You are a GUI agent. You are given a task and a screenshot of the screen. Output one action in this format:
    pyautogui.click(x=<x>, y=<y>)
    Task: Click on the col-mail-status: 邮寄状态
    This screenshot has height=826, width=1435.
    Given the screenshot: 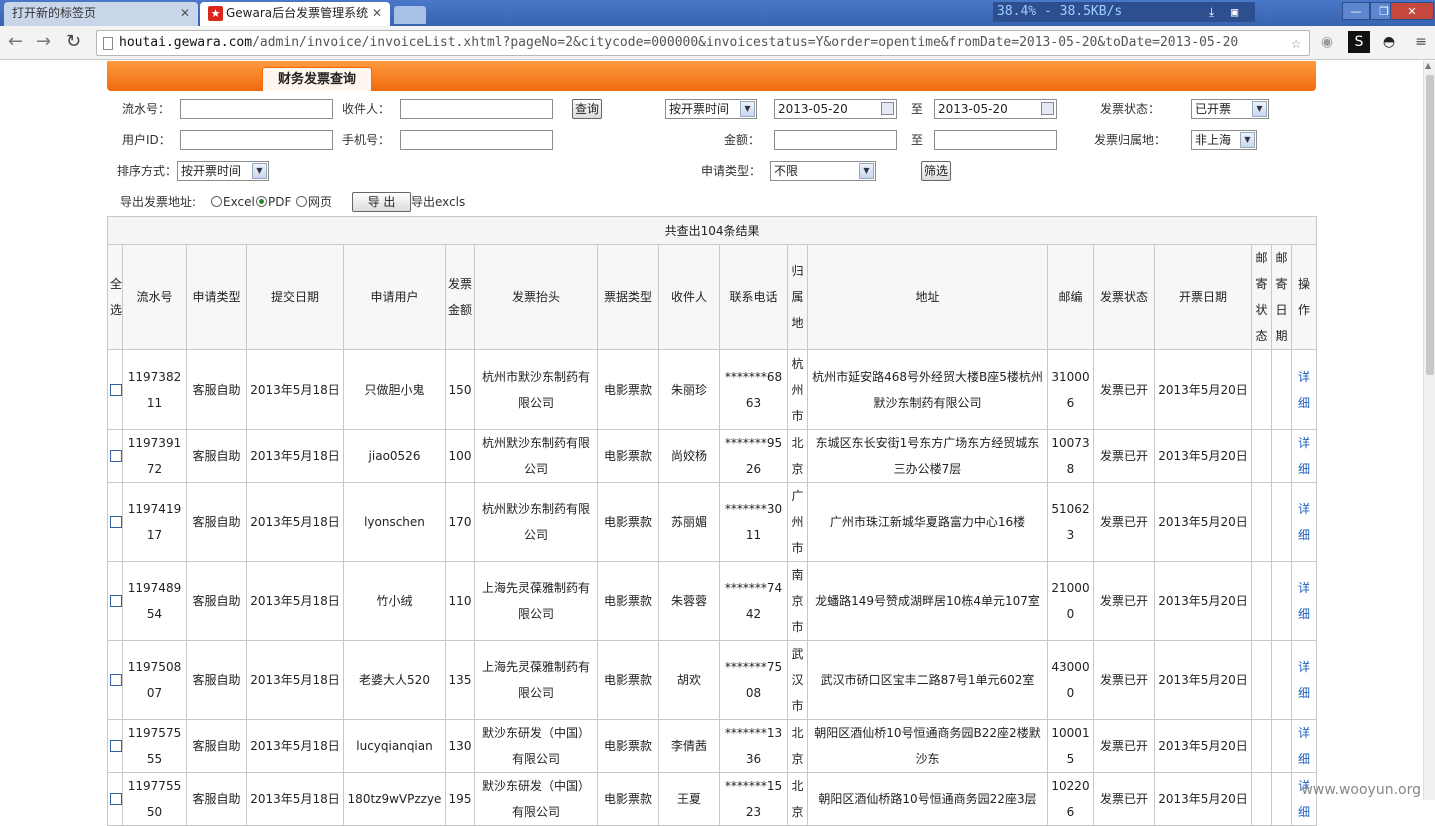 What is the action you would take?
    pyautogui.click(x=1261, y=297)
    